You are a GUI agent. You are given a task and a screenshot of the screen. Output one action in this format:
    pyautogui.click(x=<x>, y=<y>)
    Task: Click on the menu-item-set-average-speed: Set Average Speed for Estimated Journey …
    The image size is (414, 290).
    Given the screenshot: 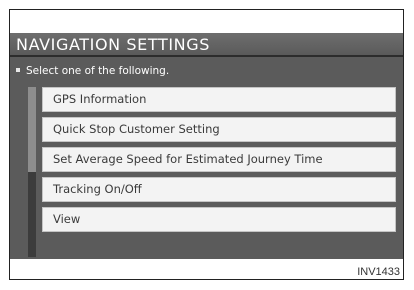 What is the action you would take?
    pyautogui.click(x=219, y=159)
    